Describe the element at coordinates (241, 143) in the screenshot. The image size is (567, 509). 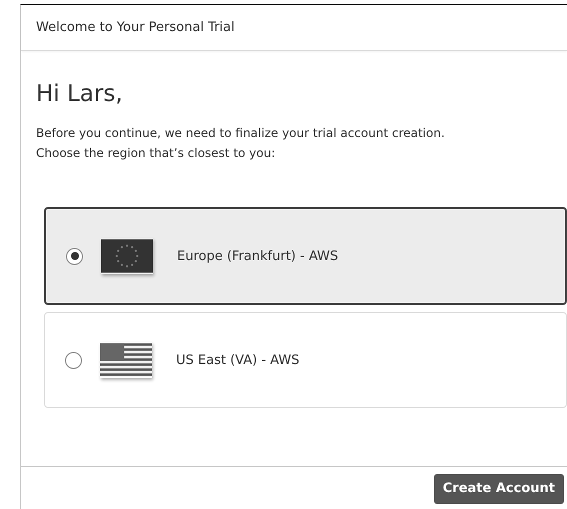
I see `intro-text: Before you continue, we need to finalize your trial account creation. Choose the region that’s closest to you:` at that location.